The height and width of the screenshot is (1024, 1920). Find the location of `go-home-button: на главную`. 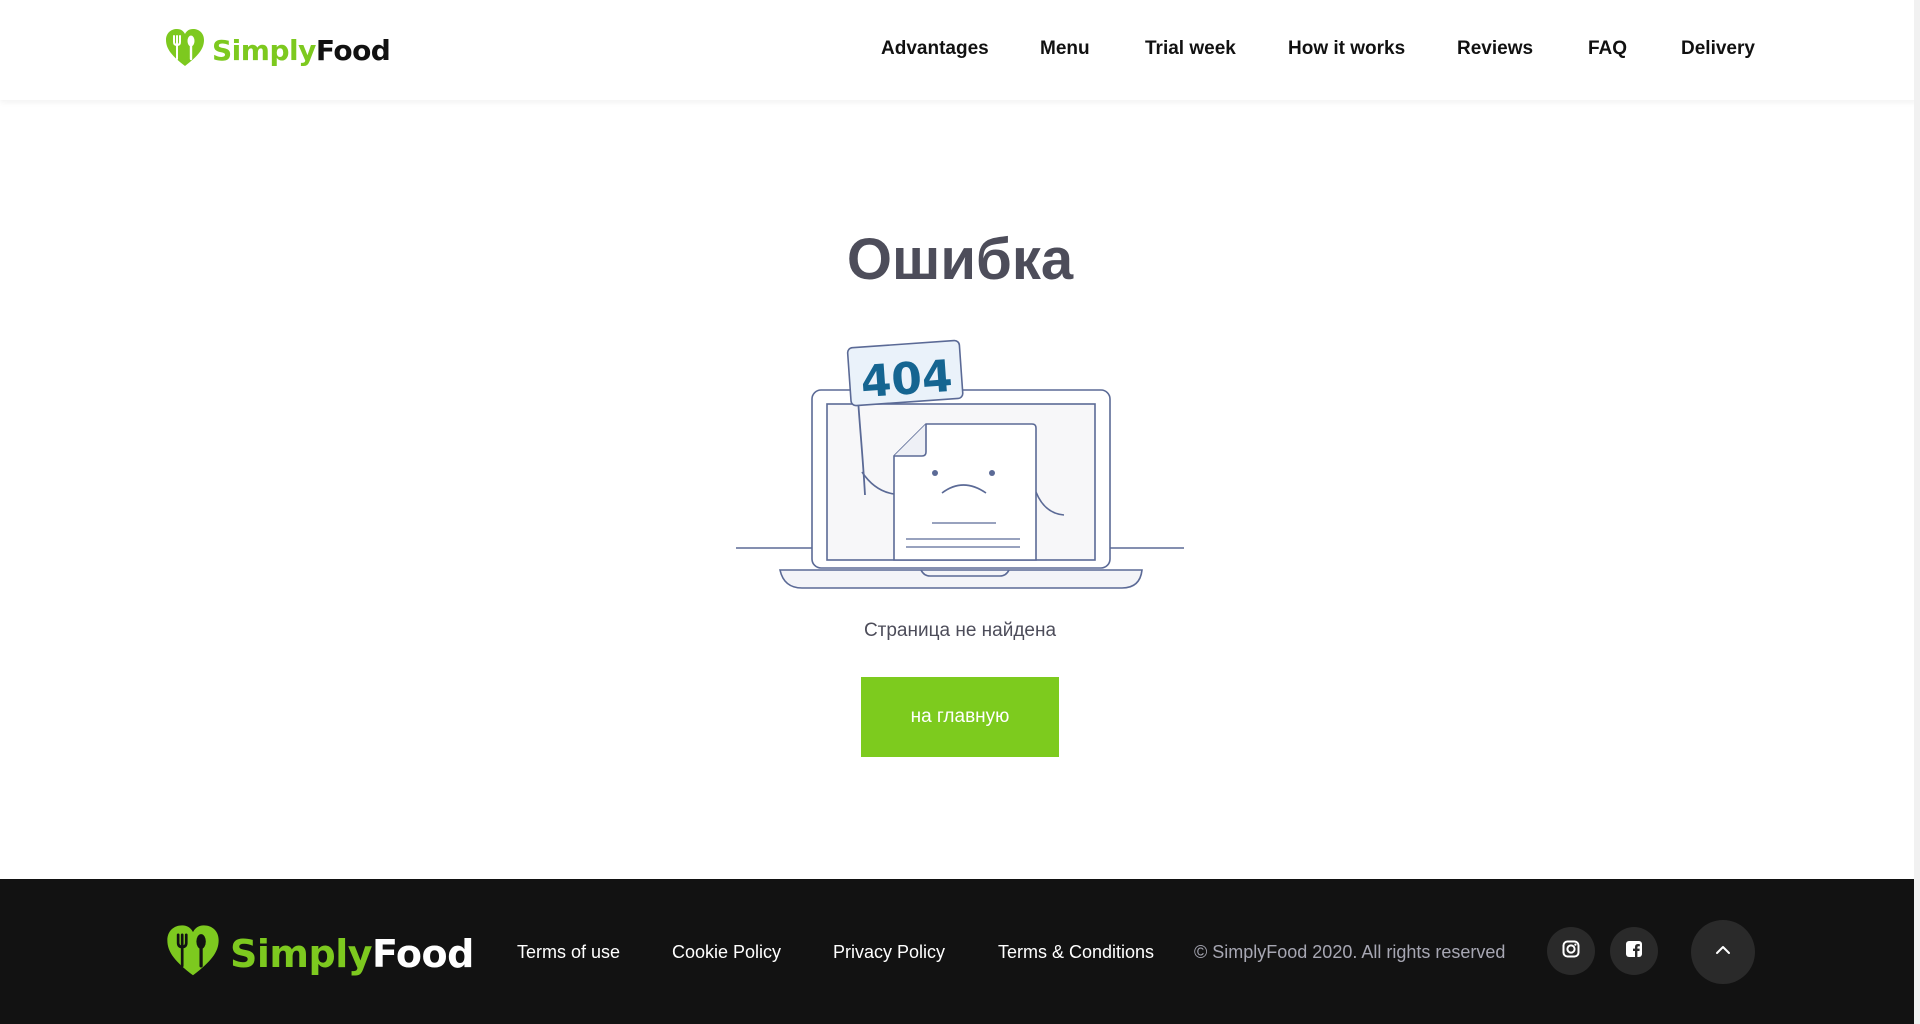

go-home-button: на главную is located at coordinates (960, 717).